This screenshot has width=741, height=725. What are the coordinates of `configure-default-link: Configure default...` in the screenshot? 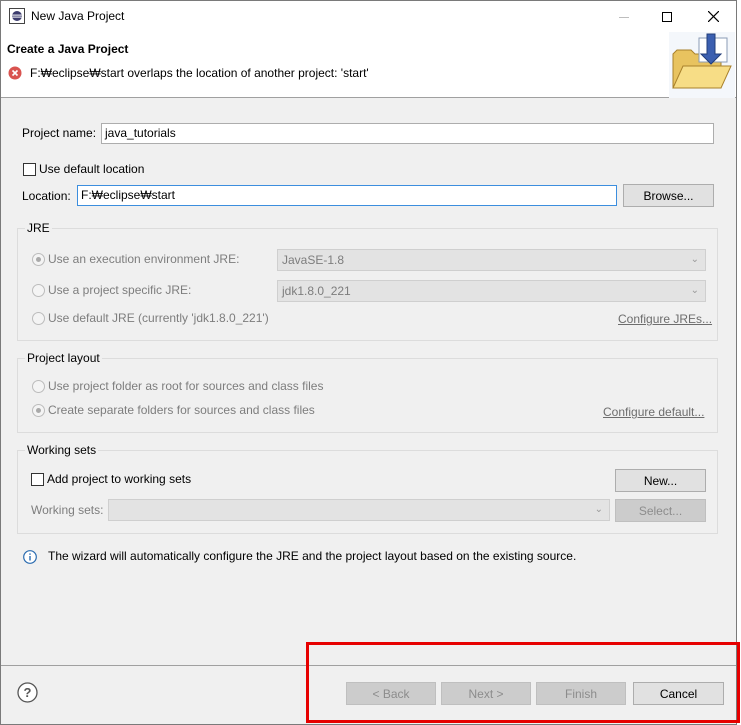 It's located at (653, 412).